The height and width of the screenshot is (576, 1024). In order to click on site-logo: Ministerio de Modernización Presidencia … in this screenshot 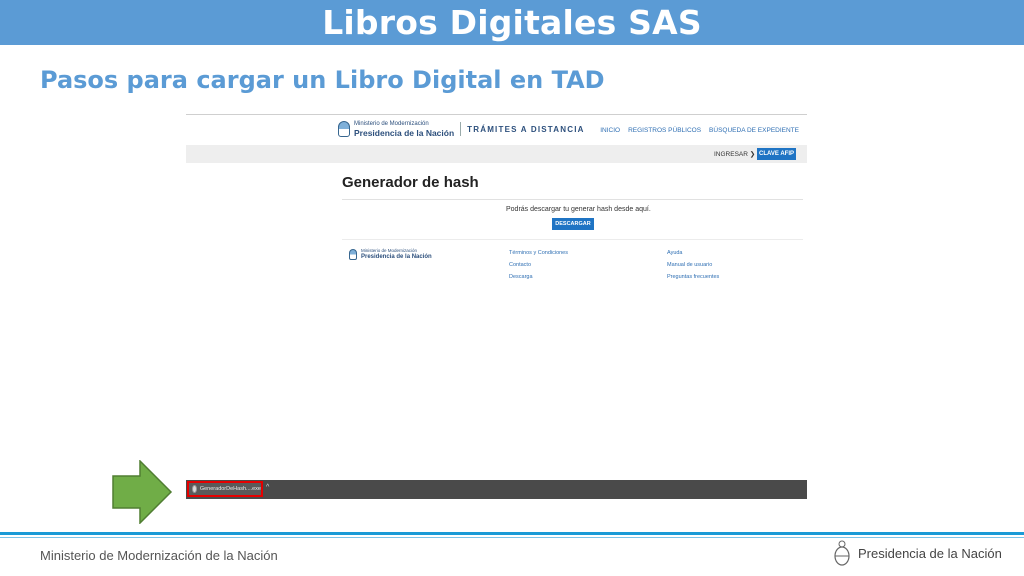, I will do `click(461, 129)`.